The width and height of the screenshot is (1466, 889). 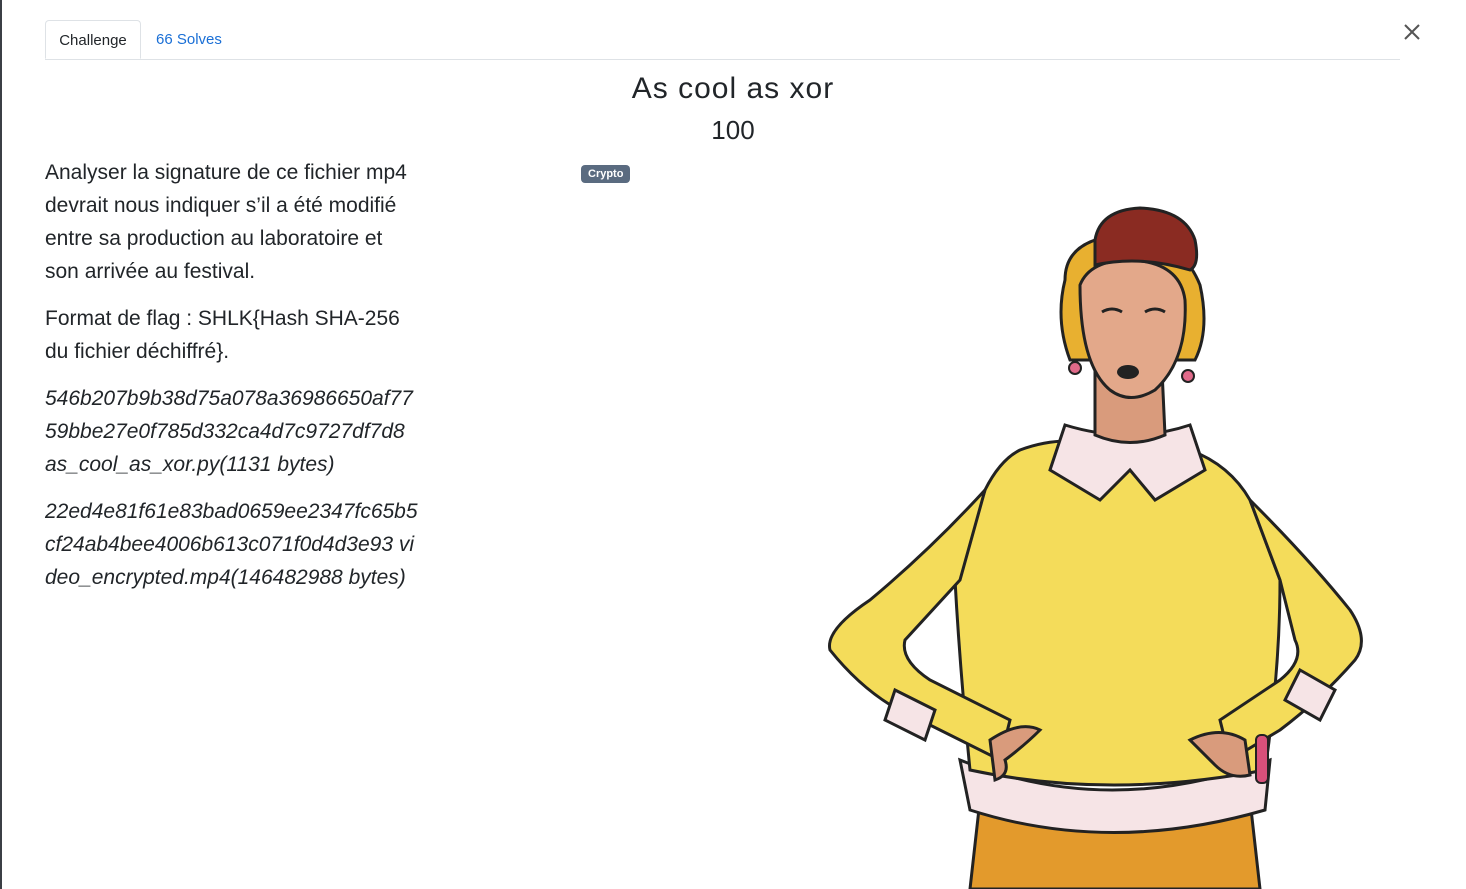 What do you see at coordinates (733, 130) in the screenshot?
I see `challenge-value: 100` at bounding box center [733, 130].